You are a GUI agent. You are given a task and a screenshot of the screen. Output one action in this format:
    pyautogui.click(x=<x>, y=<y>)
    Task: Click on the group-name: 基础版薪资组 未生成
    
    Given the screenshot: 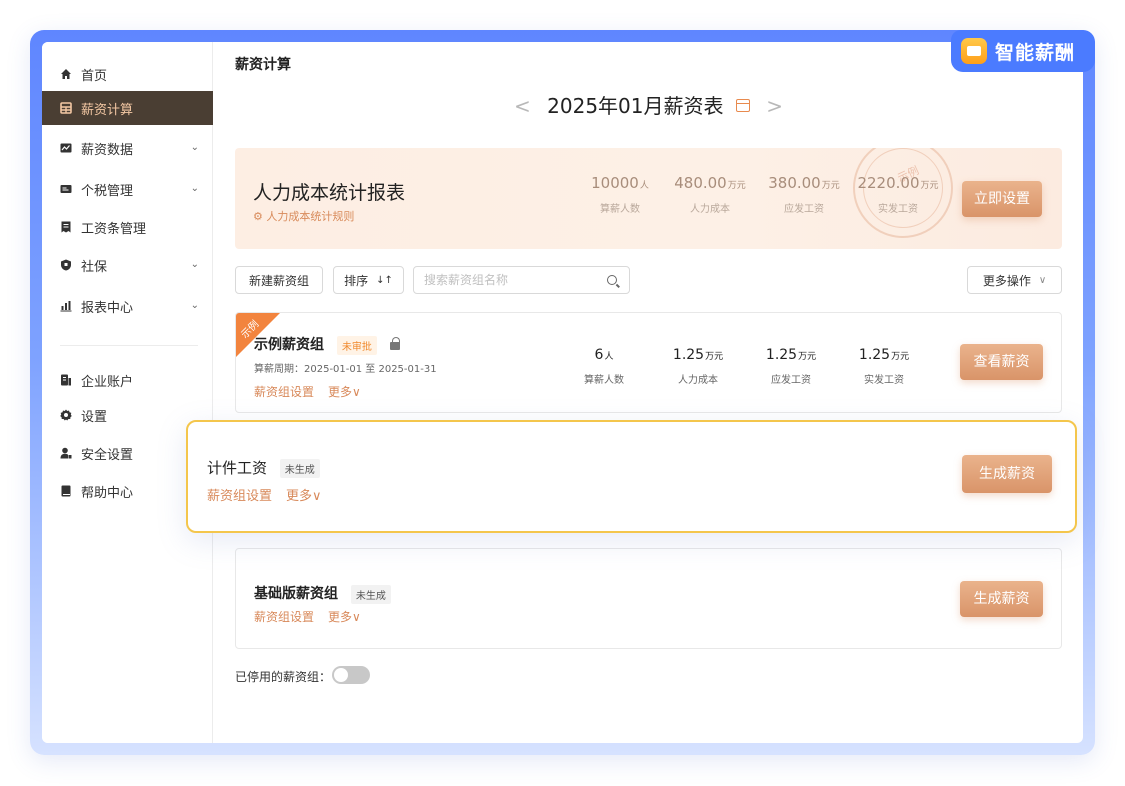 What is the action you would take?
    pyautogui.click(x=322, y=593)
    